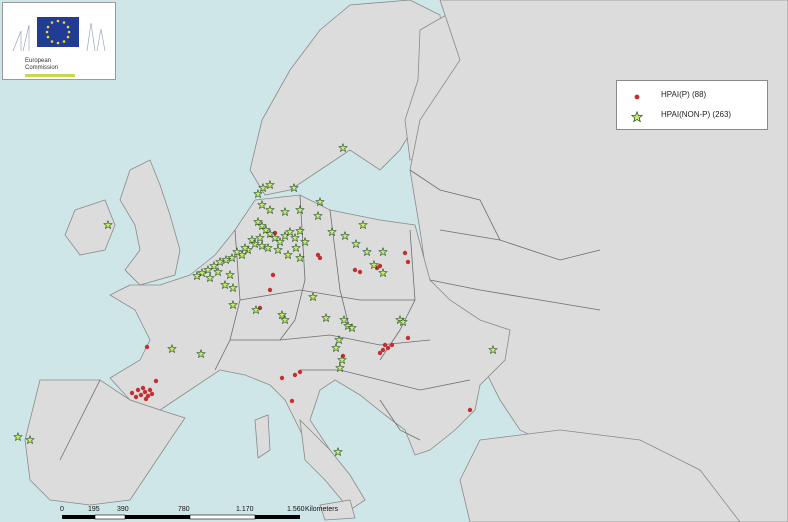 This screenshot has width=788, height=522. What do you see at coordinates (296, 509) in the screenshot?
I see `scale-tick-label: 1.560` at bounding box center [296, 509].